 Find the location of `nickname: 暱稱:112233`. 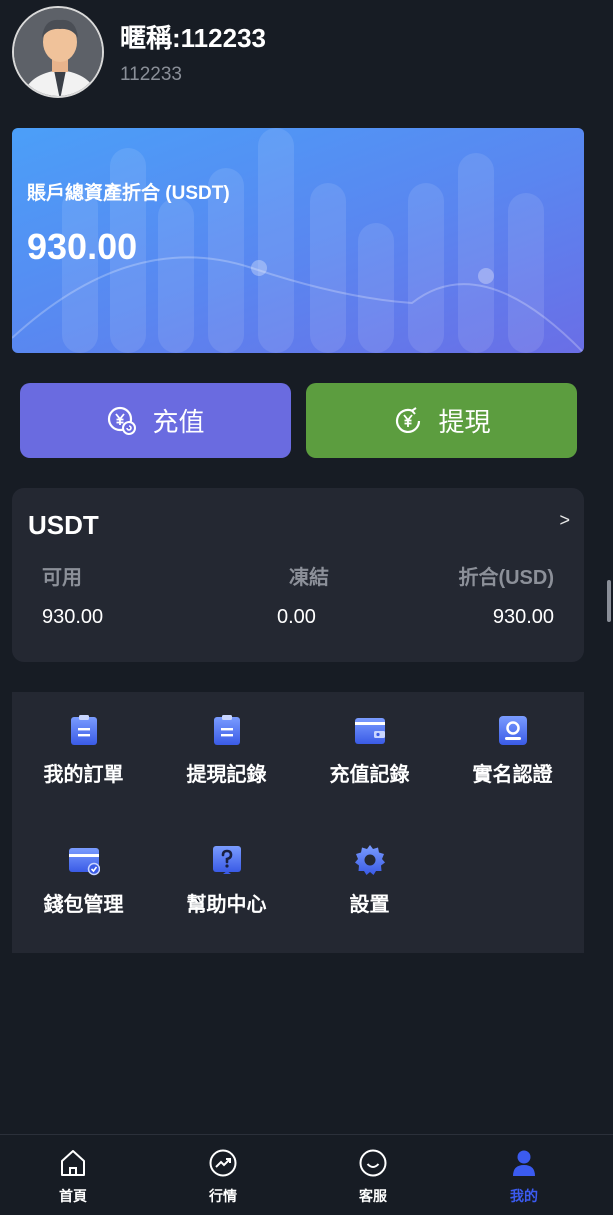

nickname: 暱稱:112233 is located at coordinates (193, 38).